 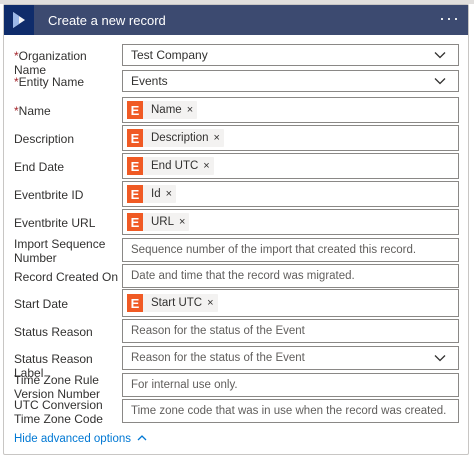 I want to click on field-label: *Name, so click(x=68, y=111).